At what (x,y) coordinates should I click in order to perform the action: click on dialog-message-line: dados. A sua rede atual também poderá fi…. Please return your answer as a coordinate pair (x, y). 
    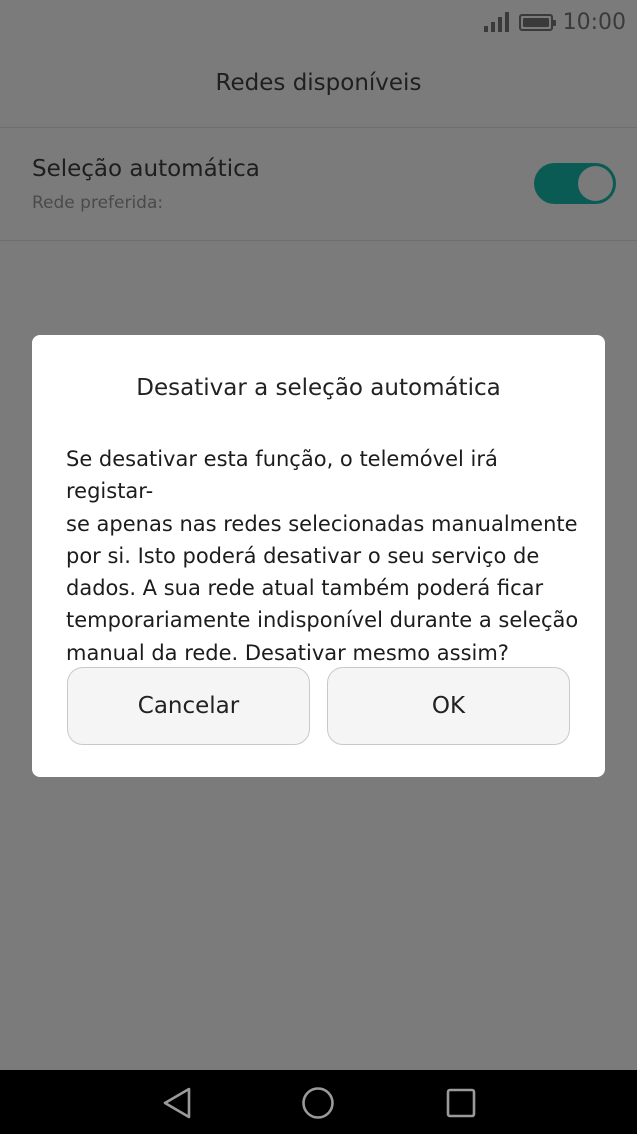
    Looking at the image, I should click on (305, 588).